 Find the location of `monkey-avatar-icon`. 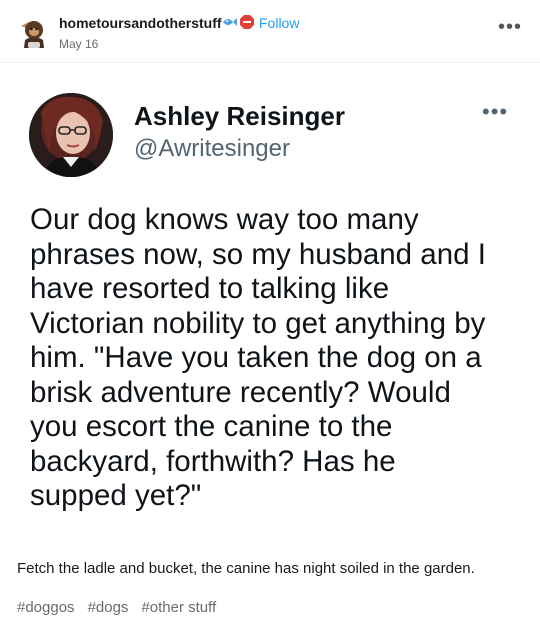

monkey-avatar-icon is located at coordinates (32, 34).